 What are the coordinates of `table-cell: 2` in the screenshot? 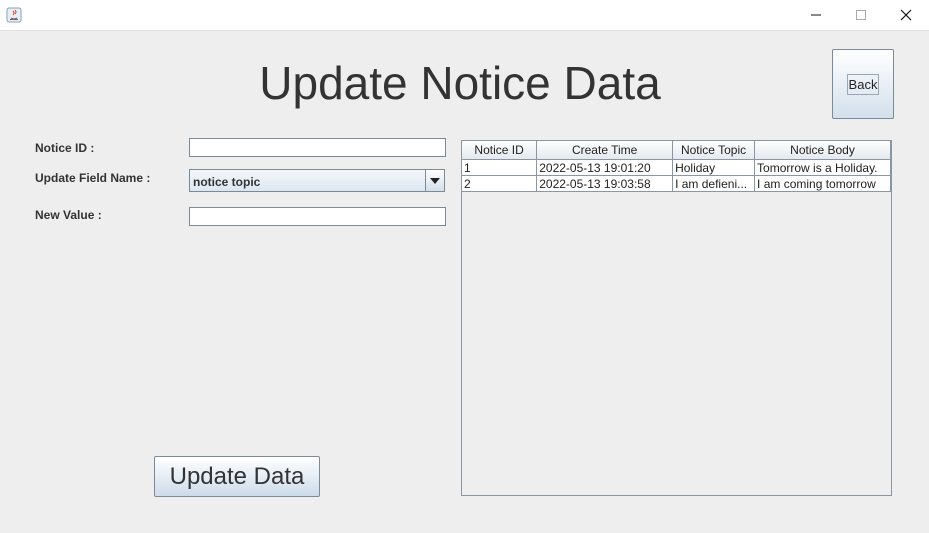 It's located at (500, 183).